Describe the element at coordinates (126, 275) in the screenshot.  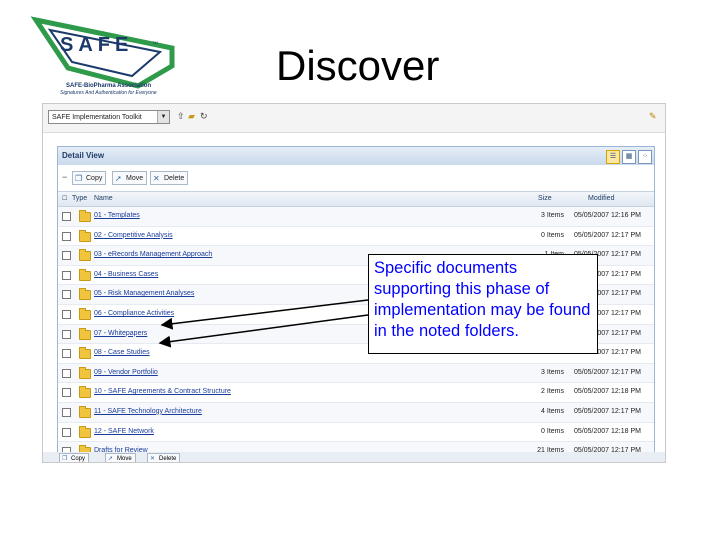
I see `folder-name-link: 04 - Business Cases` at that location.